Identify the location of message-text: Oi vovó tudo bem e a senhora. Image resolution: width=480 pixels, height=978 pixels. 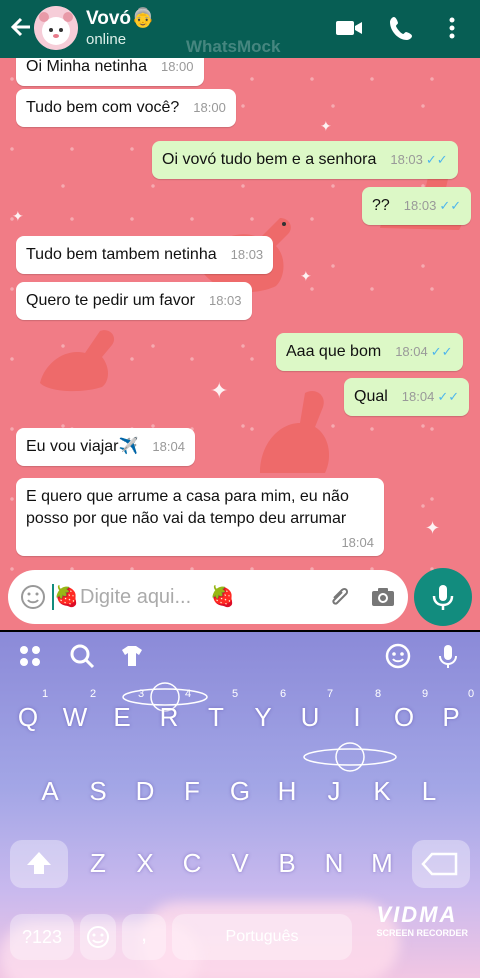
(269, 159).